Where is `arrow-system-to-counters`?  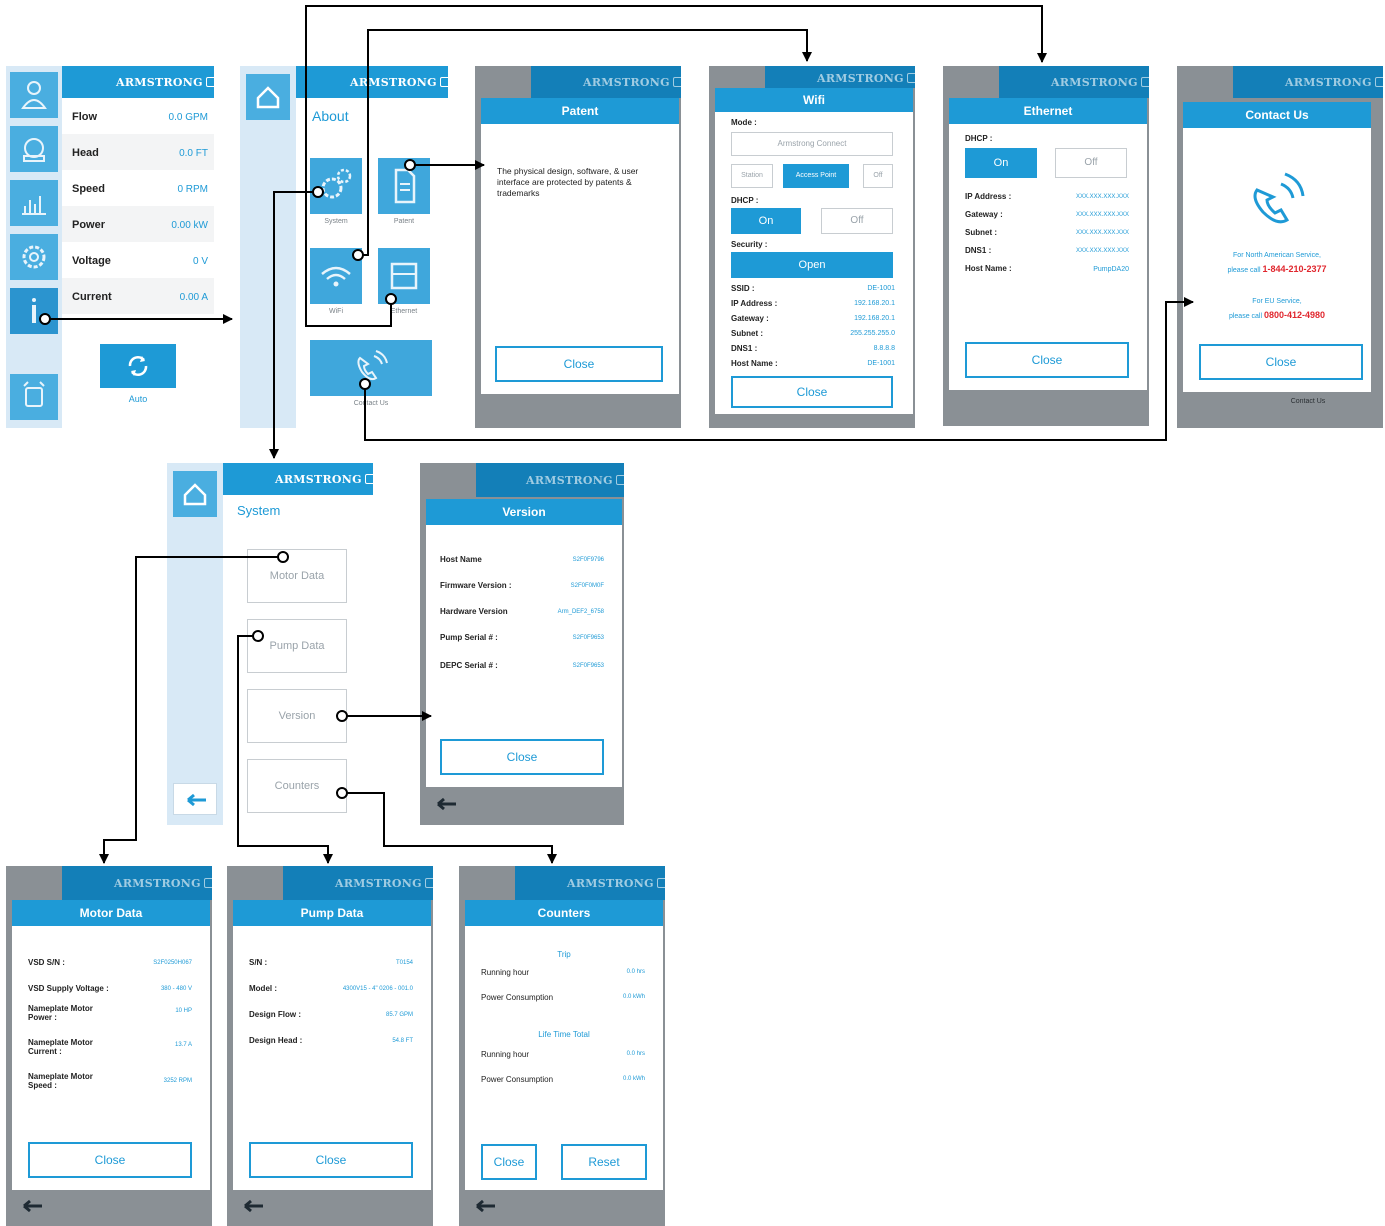
arrow-system-to-counters is located at coordinates (449, 828).